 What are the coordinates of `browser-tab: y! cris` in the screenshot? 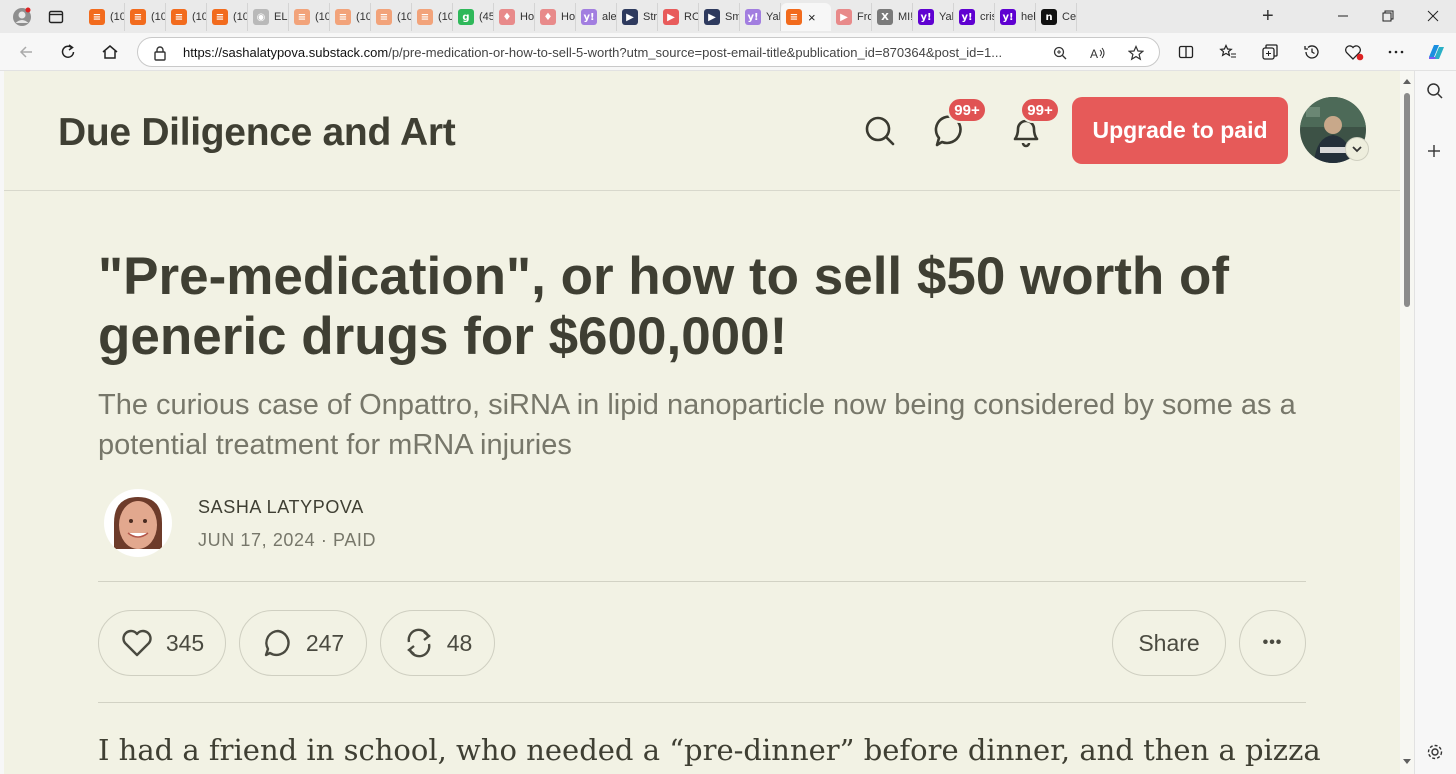 It's located at (974, 17).